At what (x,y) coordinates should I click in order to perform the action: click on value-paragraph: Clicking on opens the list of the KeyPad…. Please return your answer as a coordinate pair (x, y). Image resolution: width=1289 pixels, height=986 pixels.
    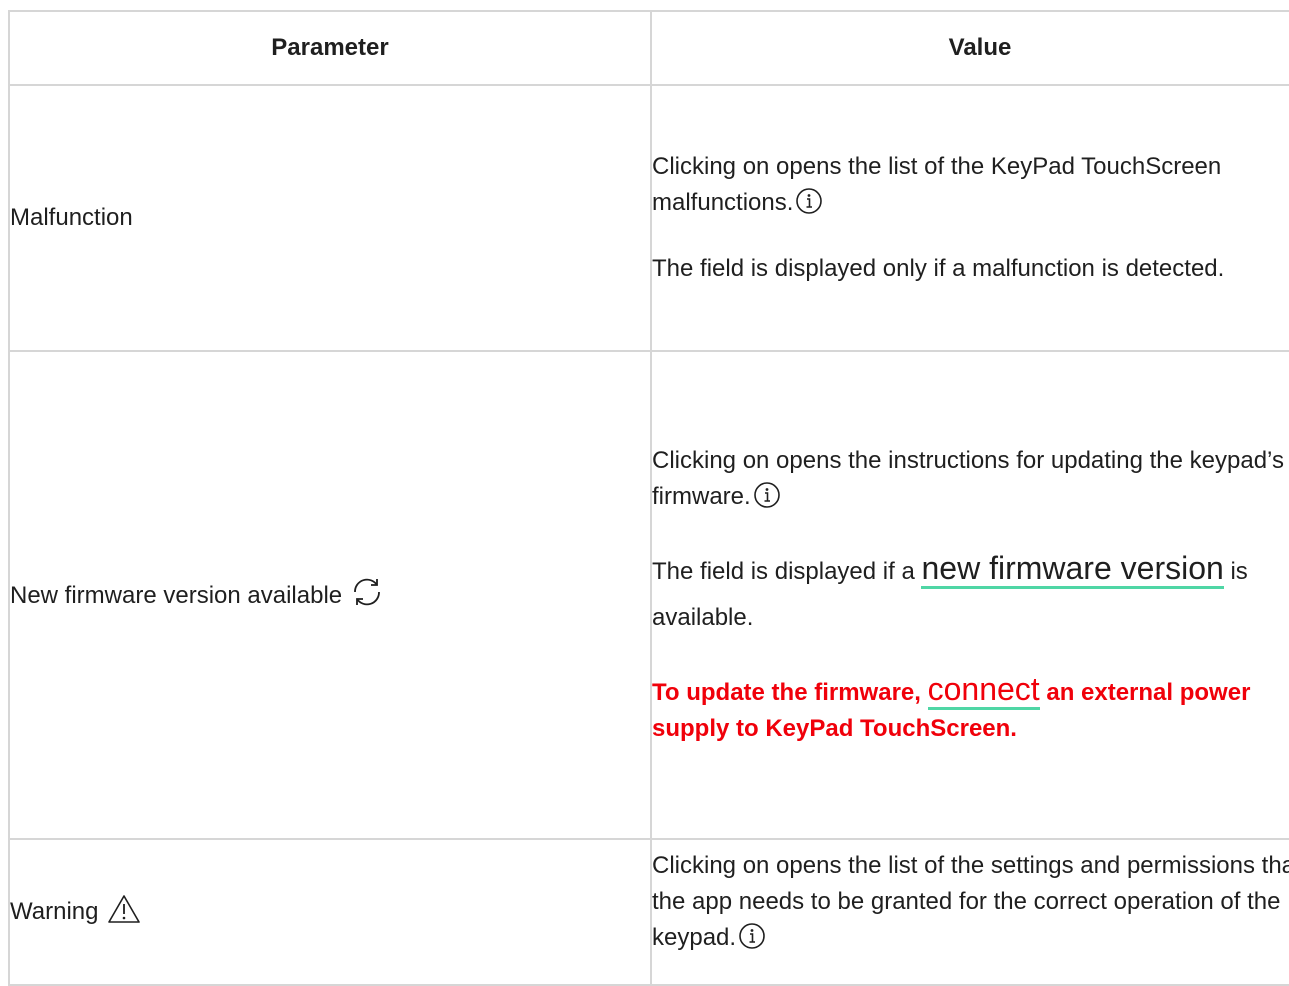
    Looking at the image, I should click on (970, 185).